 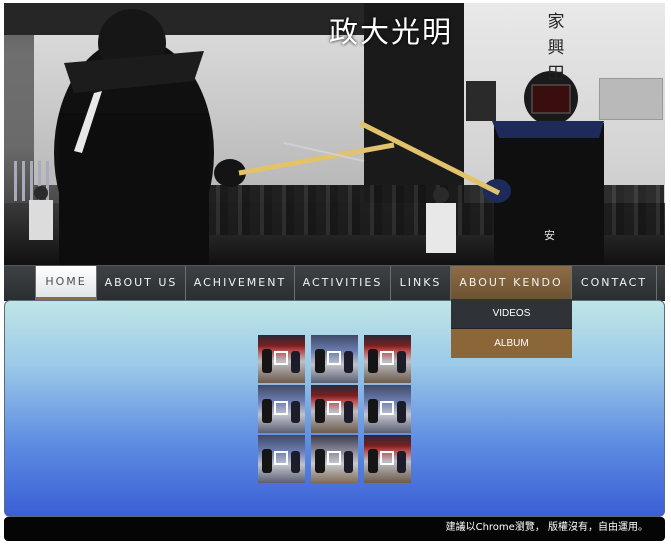 I want to click on svg-text: 安, so click(x=549, y=235).